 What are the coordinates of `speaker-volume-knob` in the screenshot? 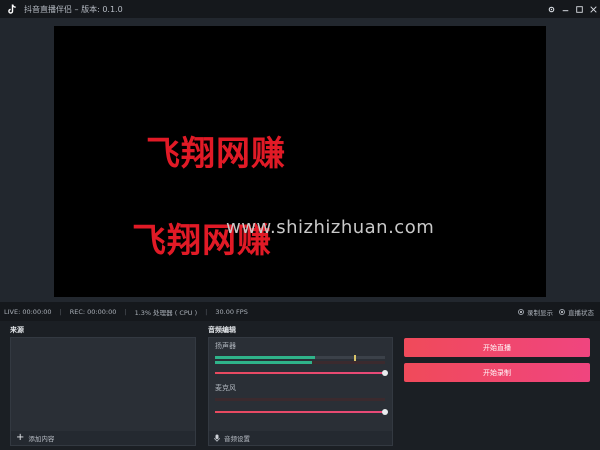 It's located at (385, 373).